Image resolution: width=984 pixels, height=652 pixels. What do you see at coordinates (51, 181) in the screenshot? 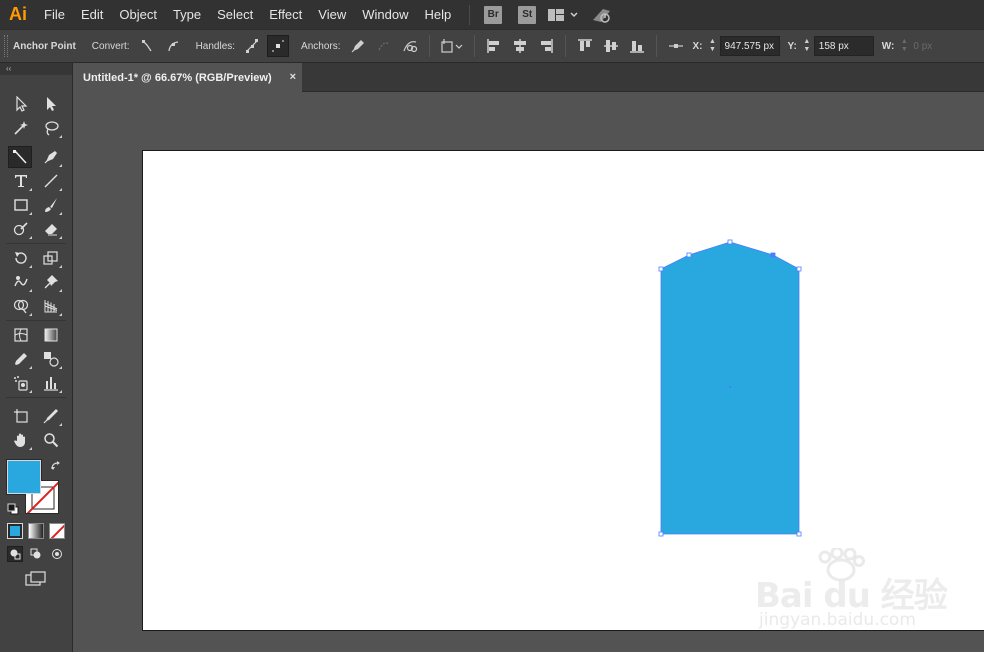
I see `line-segment-tool-icon` at bounding box center [51, 181].